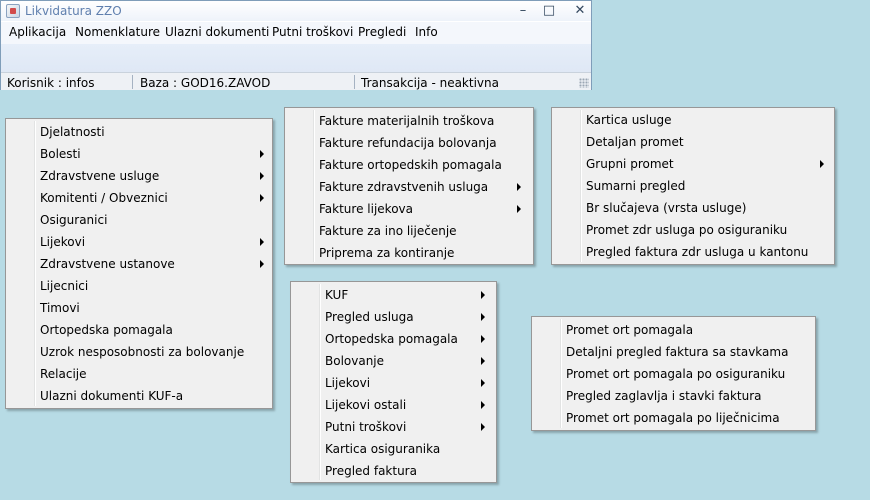  I want to click on menu-item-pregled-zaglavlja-i-stavki-faktura: Pregled zaglavlja i stavki faktura, so click(673, 396).